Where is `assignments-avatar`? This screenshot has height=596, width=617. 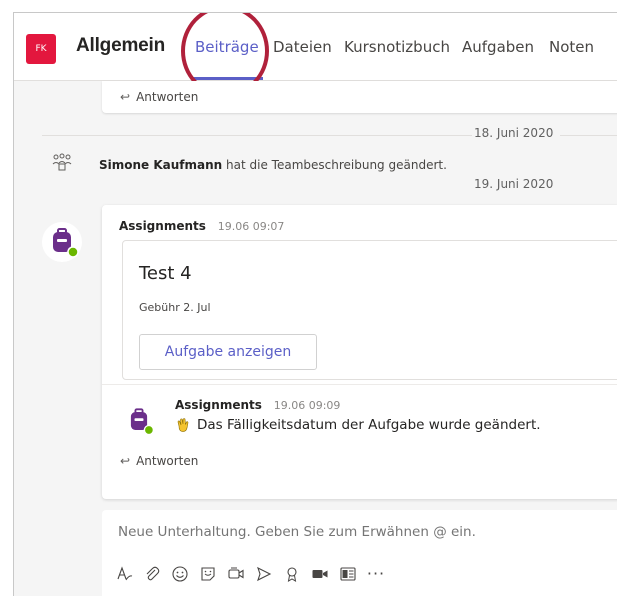
assignments-avatar is located at coordinates (62, 242).